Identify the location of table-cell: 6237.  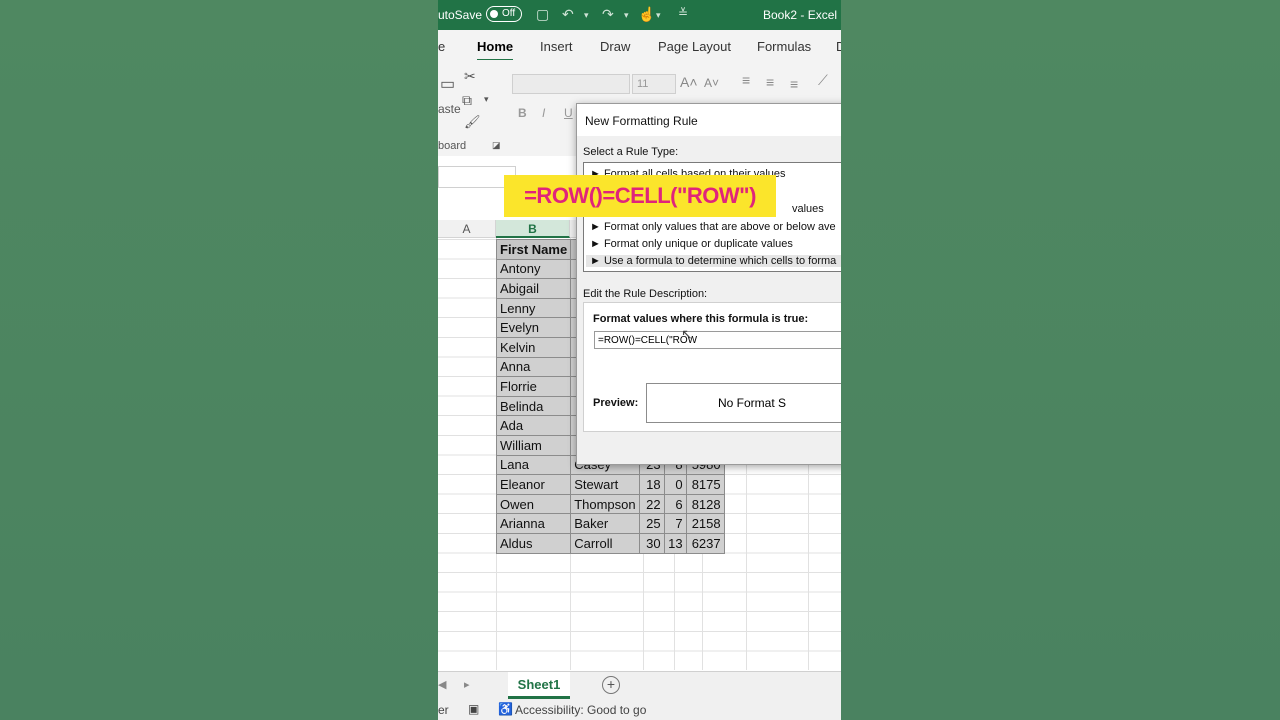
(705, 543).